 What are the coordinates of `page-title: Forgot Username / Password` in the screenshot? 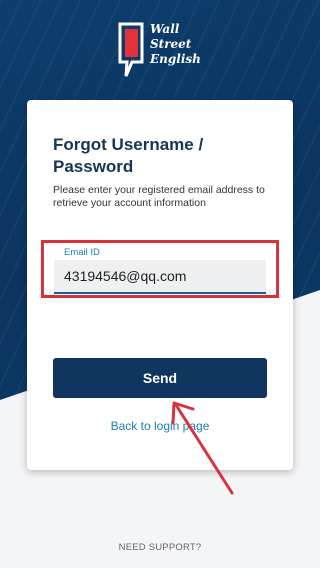 It's located at (128, 155).